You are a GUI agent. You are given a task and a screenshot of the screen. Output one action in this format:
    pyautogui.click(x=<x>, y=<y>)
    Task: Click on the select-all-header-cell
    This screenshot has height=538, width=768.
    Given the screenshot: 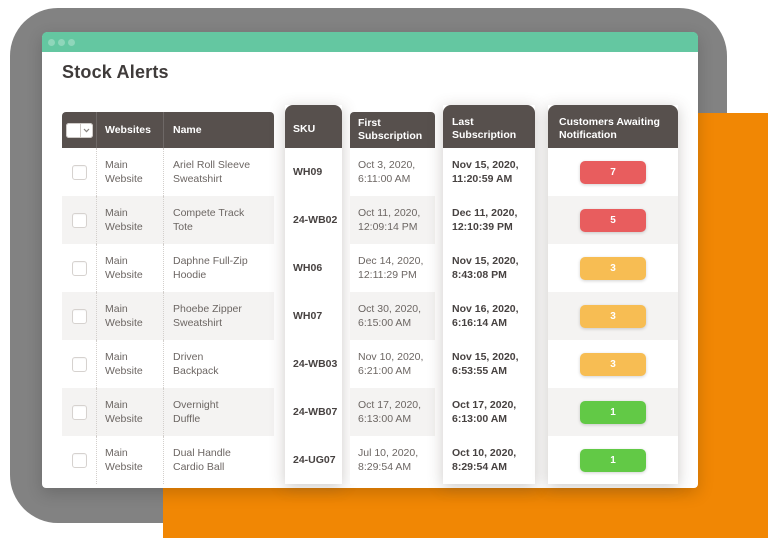 What is the action you would take?
    pyautogui.click(x=79, y=130)
    